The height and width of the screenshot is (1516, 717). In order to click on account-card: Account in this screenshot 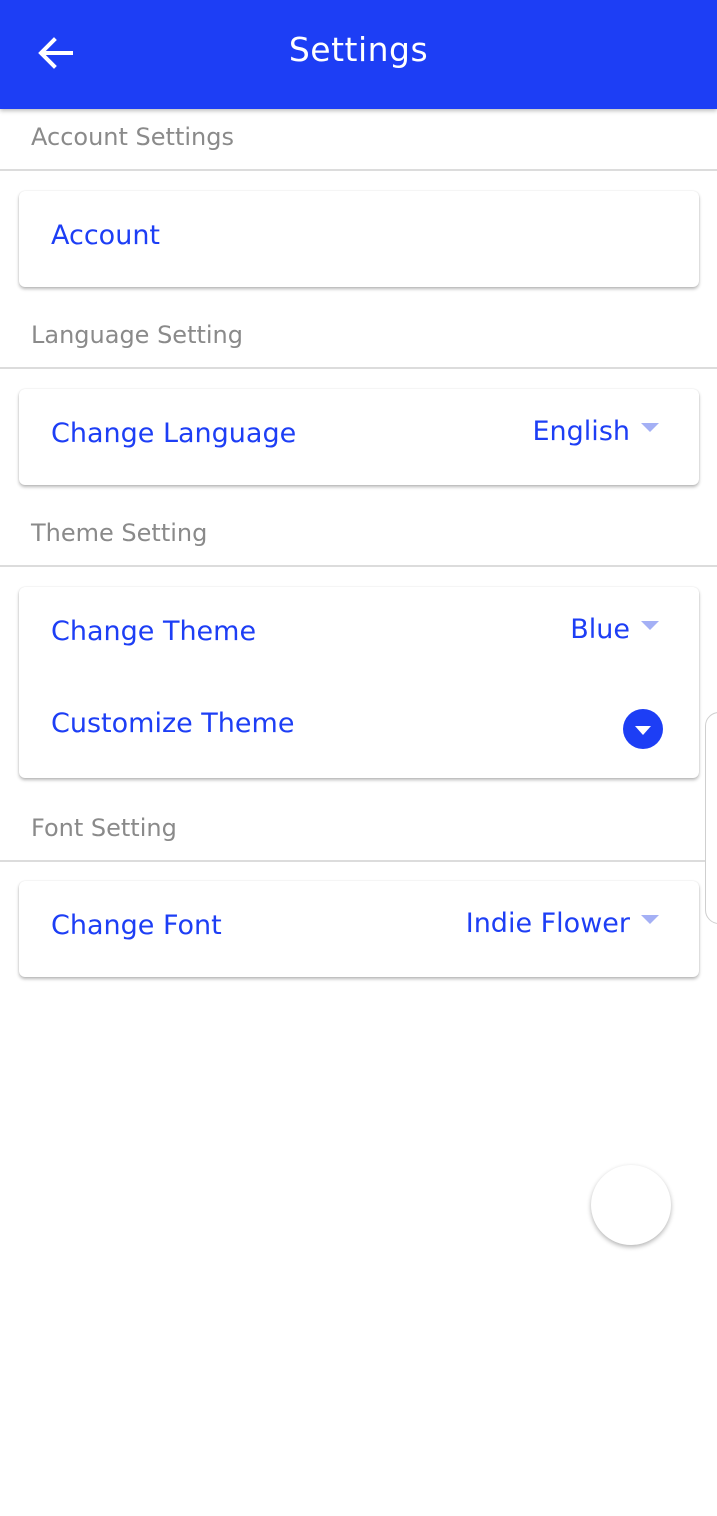, I will do `click(359, 239)`.